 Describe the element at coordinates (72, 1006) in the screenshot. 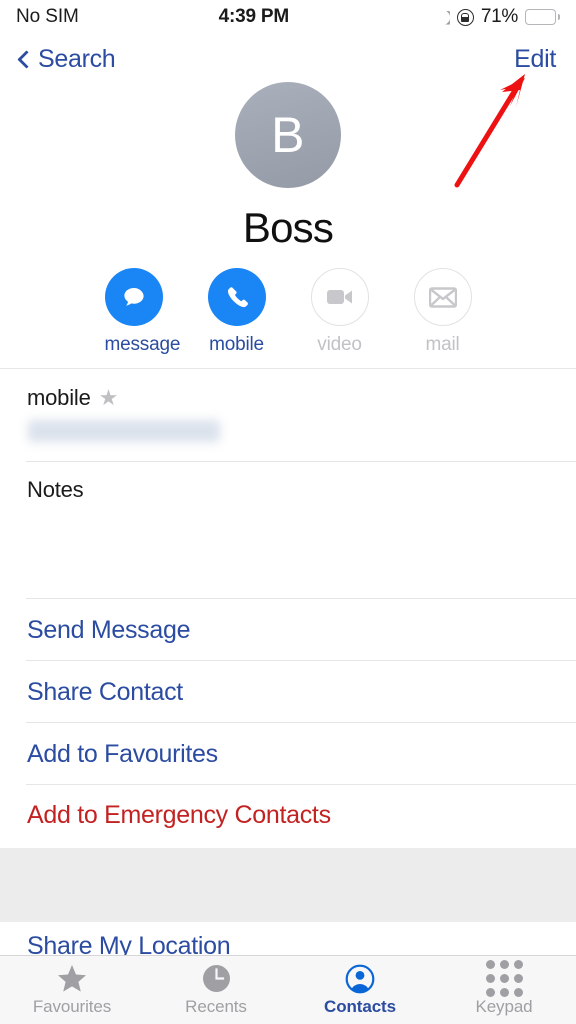

I see `tab-favourites-label: Favourites` at that location.